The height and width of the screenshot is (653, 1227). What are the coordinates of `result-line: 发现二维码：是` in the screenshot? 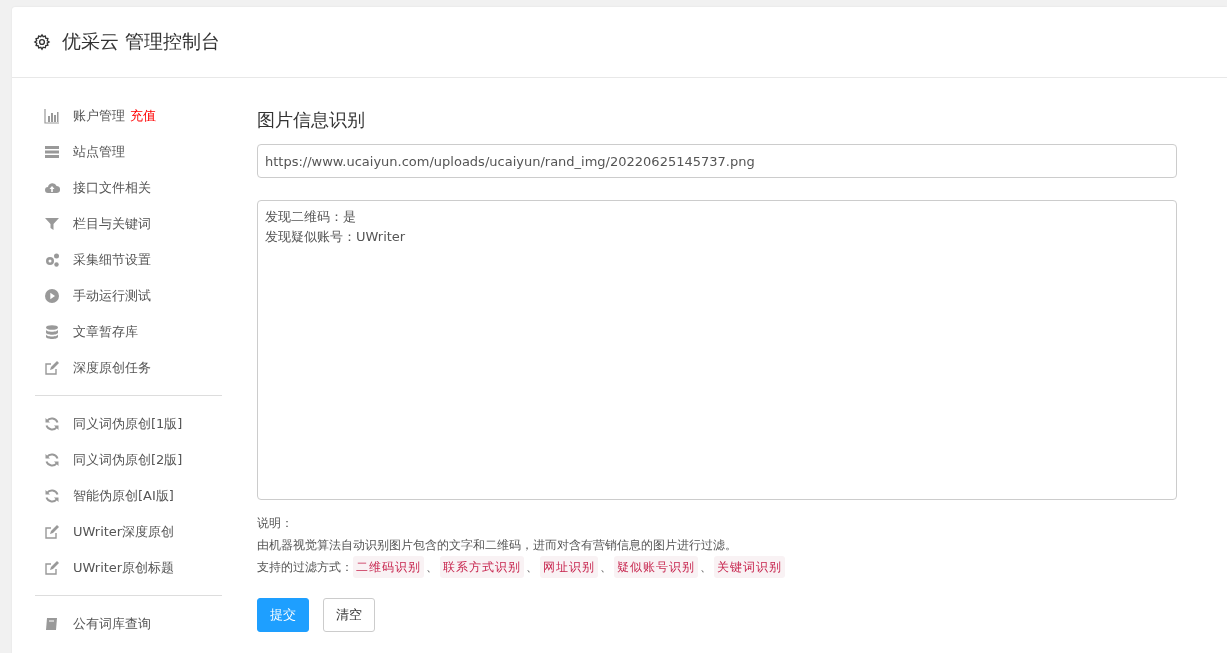 It's located at (310, 216).